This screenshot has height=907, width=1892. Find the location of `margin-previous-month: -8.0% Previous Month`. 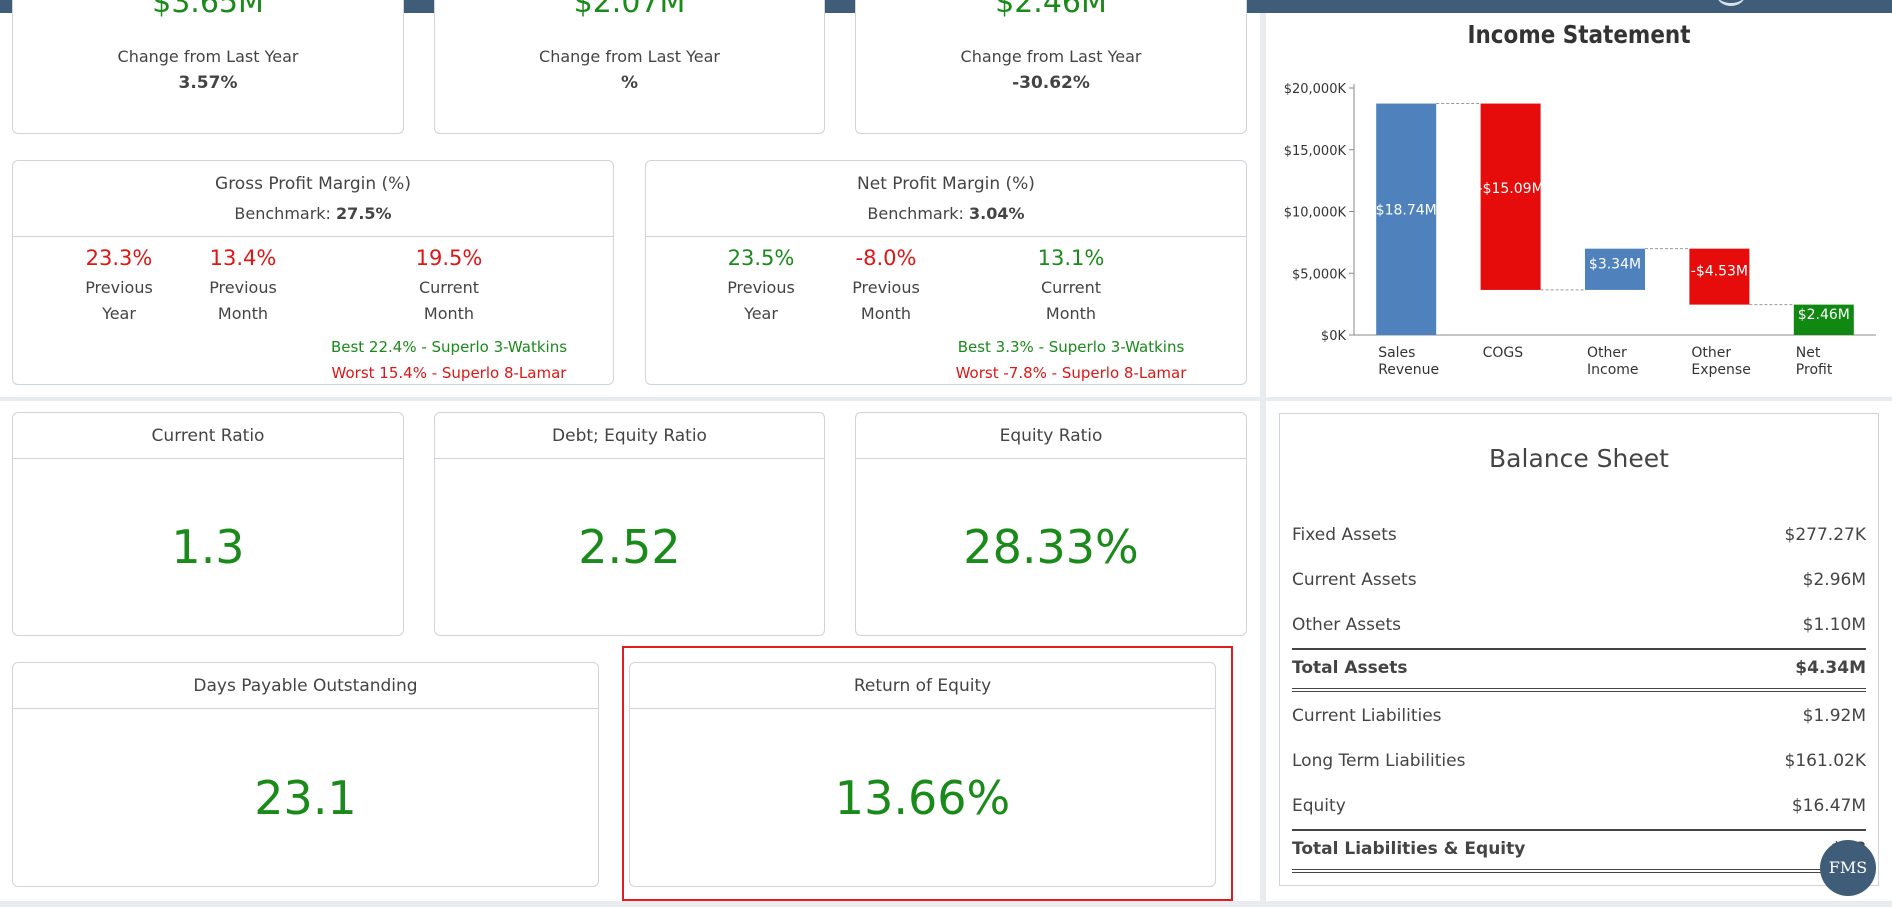

margin-previous-month: -8.0% Previous Month is located at coordinates (886, 284).